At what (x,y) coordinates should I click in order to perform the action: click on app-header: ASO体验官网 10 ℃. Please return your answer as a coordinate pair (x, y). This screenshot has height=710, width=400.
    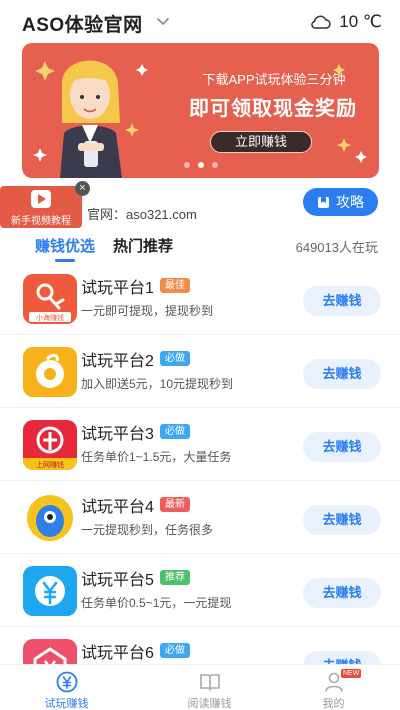
    Looking at the image, I should click on (200, 21).